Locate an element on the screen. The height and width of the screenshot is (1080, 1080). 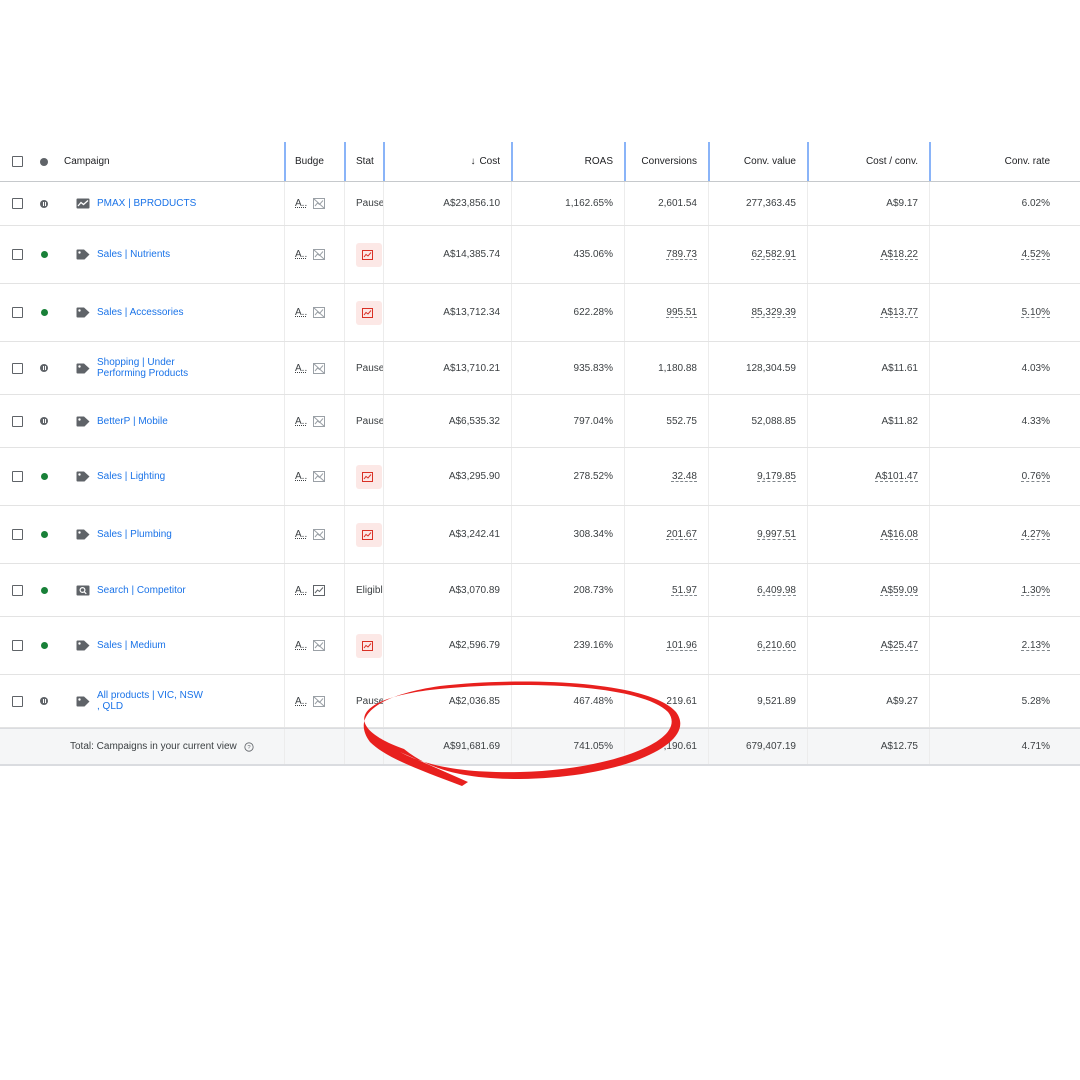
conv-value-cell: 9,997.51 is located at coordinates (758, 534).